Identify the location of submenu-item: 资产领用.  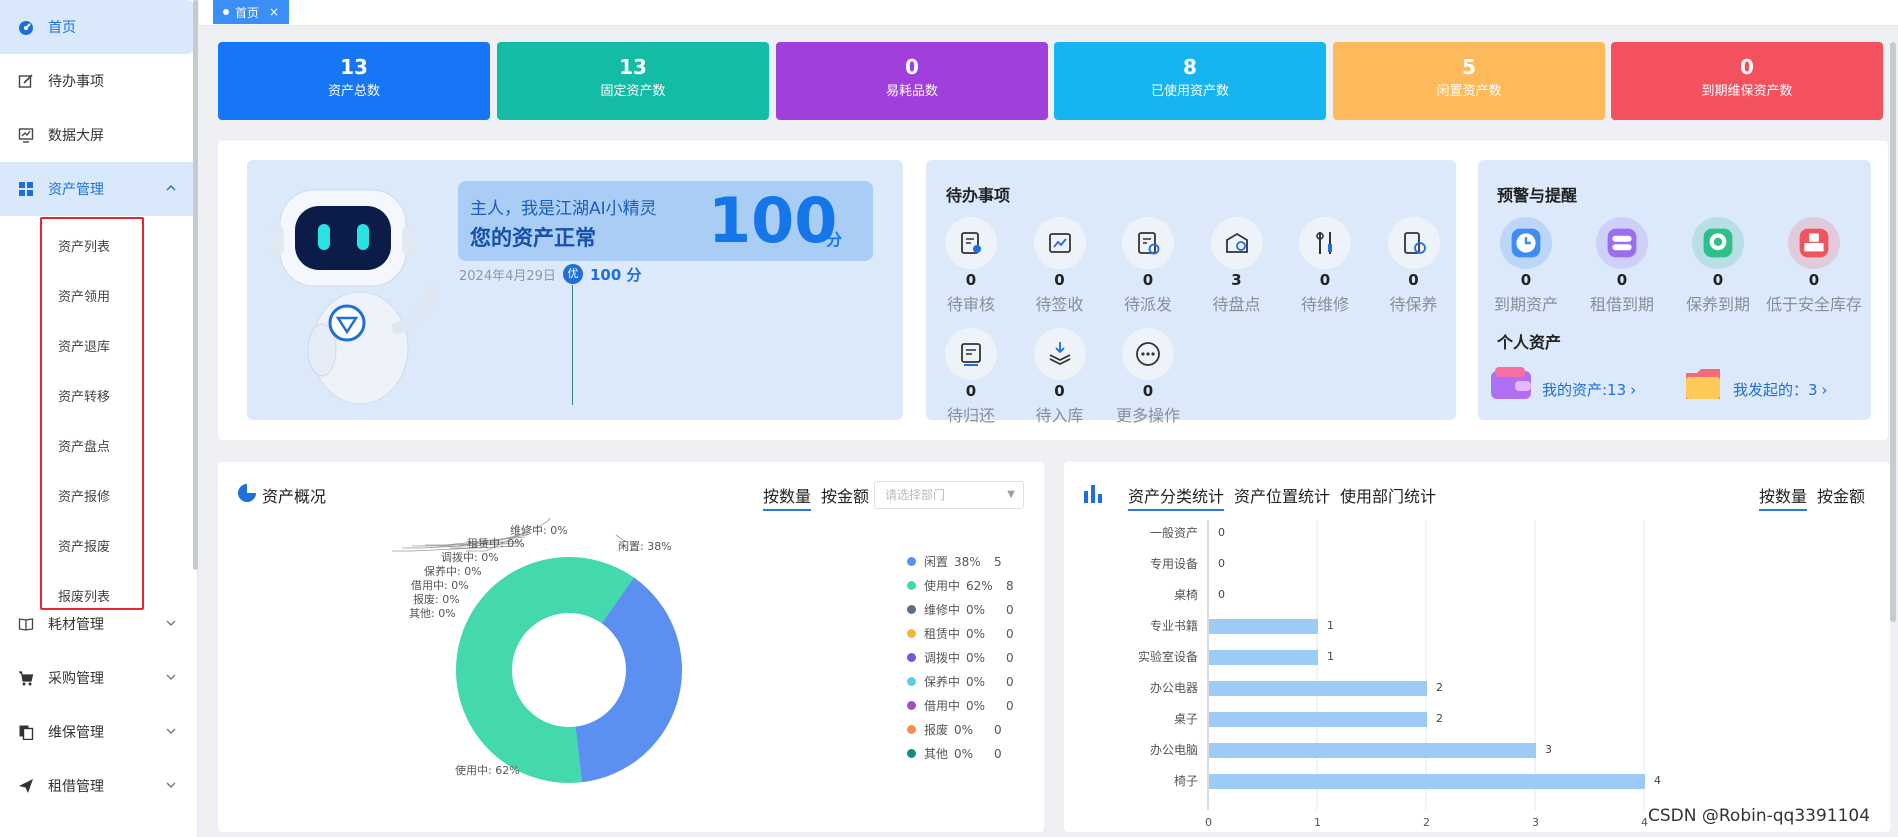
(84, 295).